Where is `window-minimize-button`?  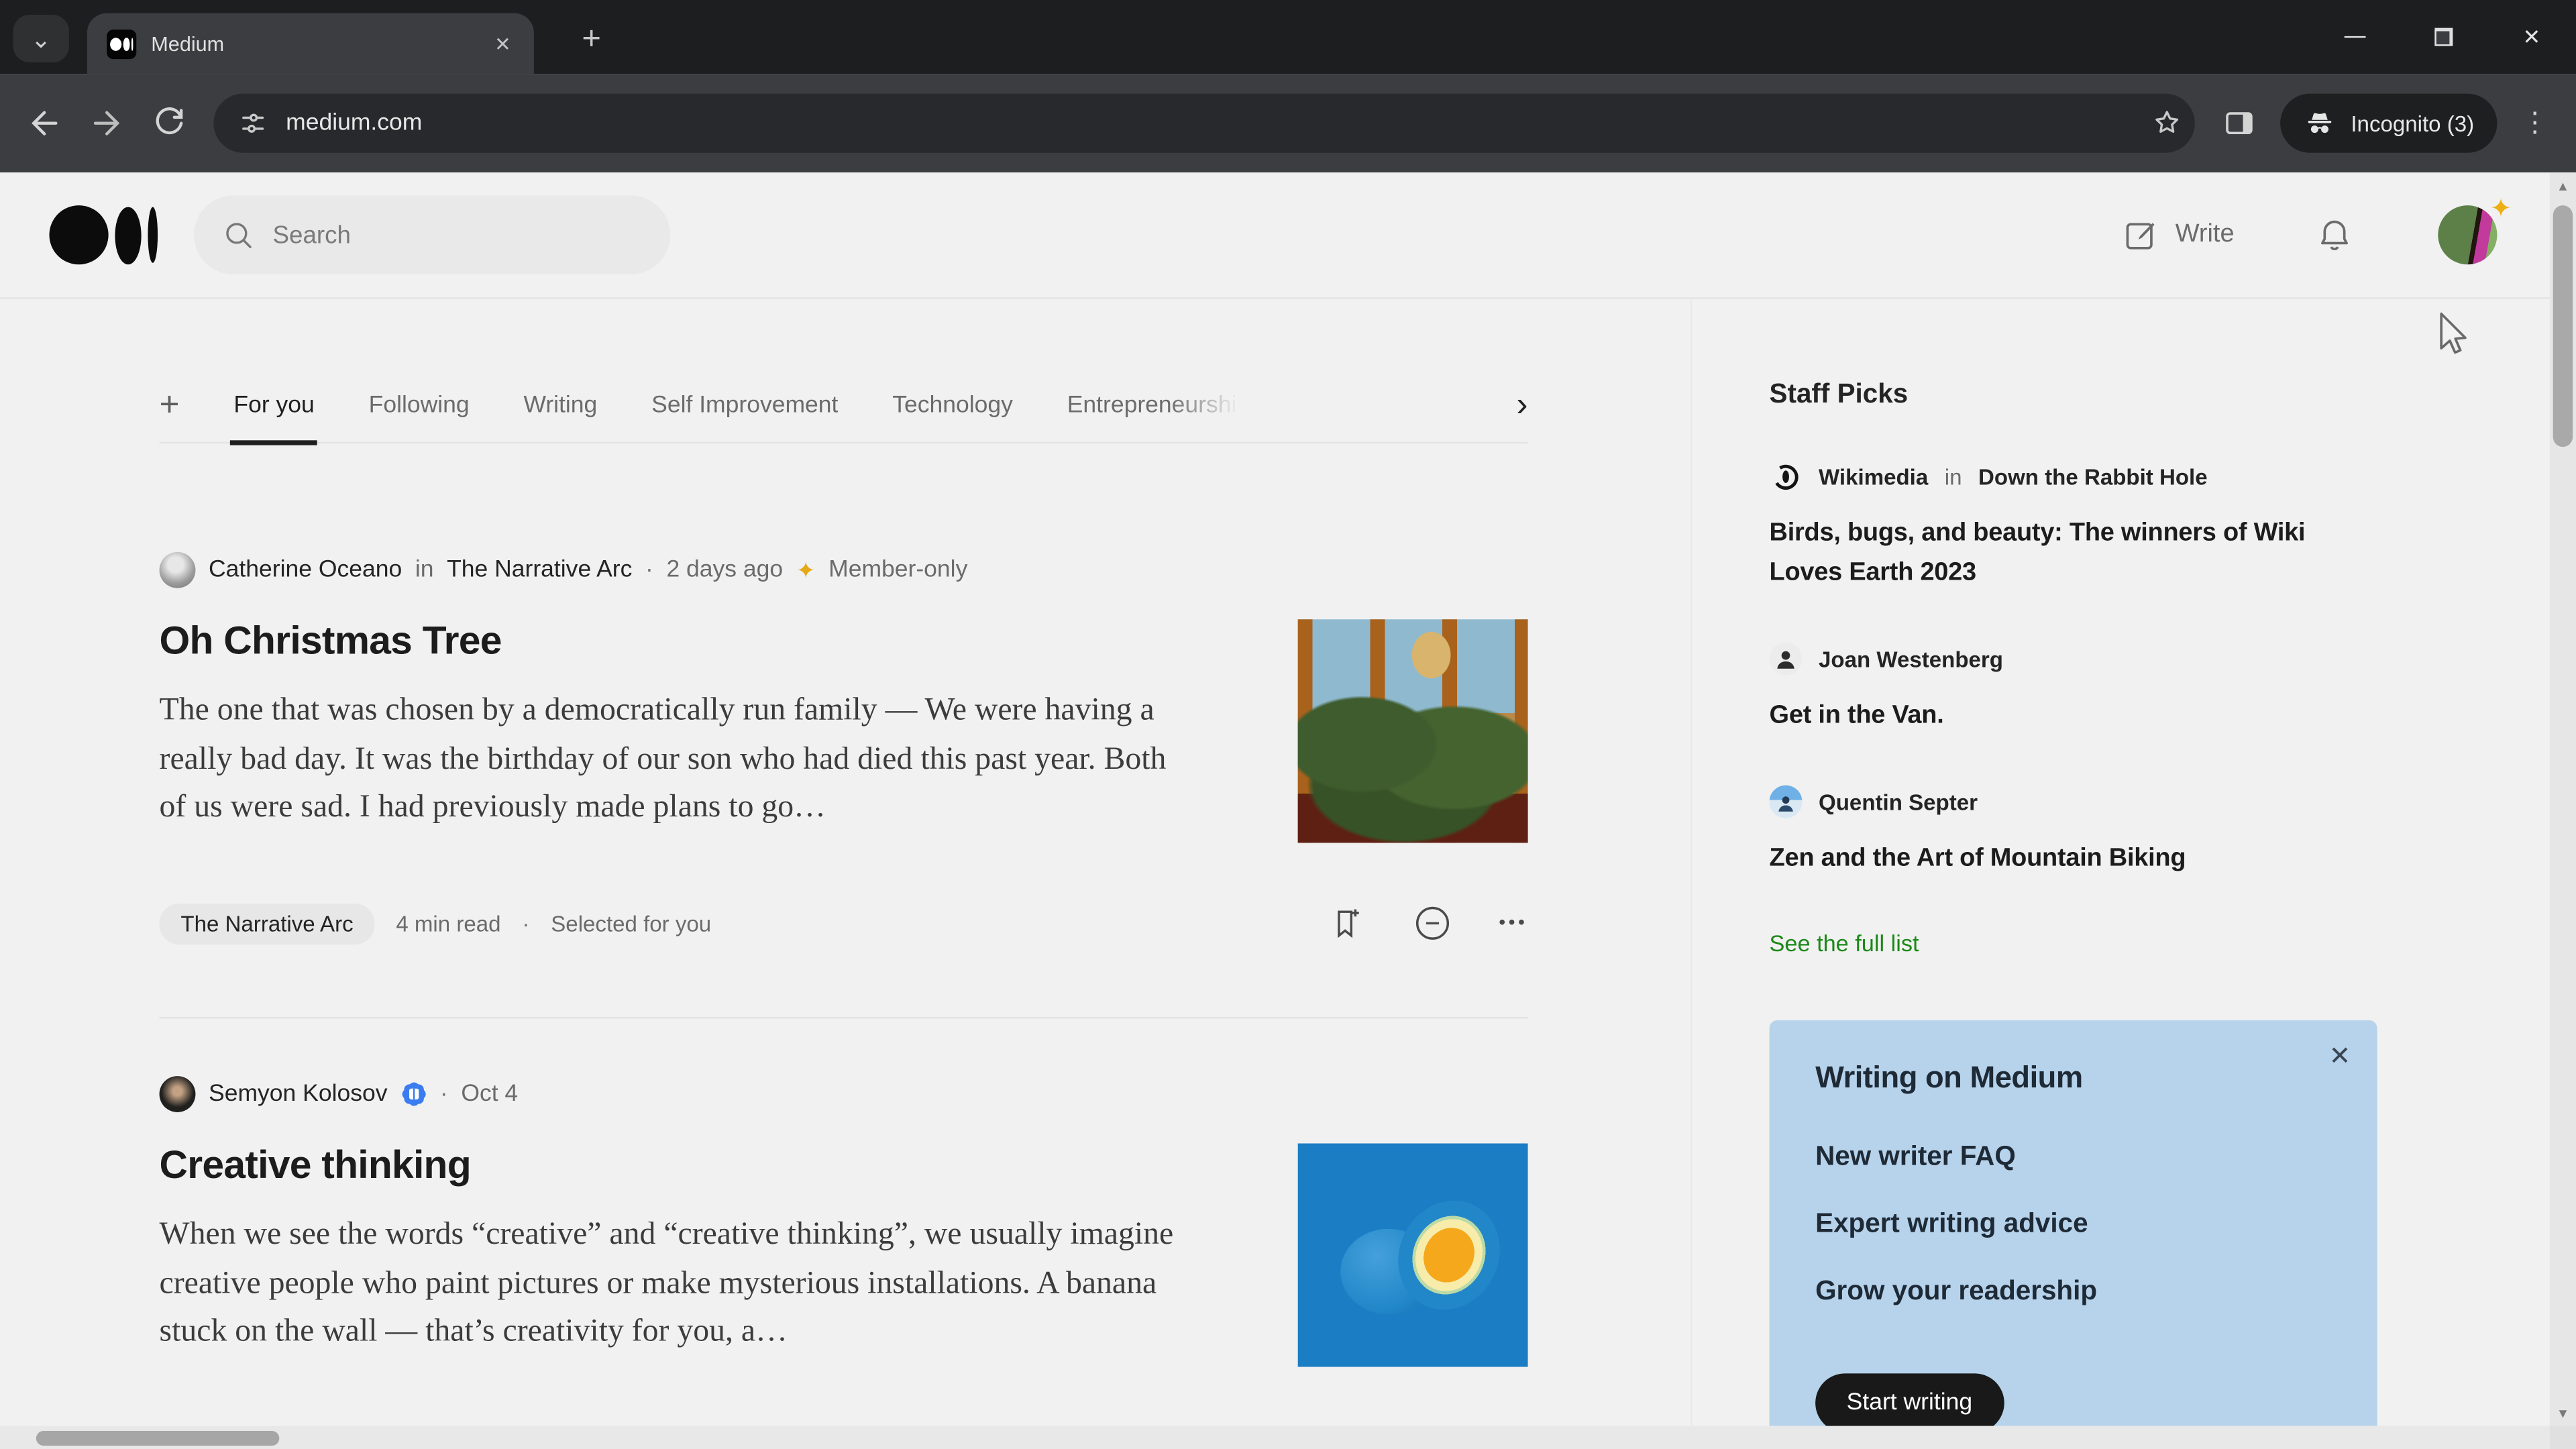 window-minimize-button is located at coordinates (2354, 37).